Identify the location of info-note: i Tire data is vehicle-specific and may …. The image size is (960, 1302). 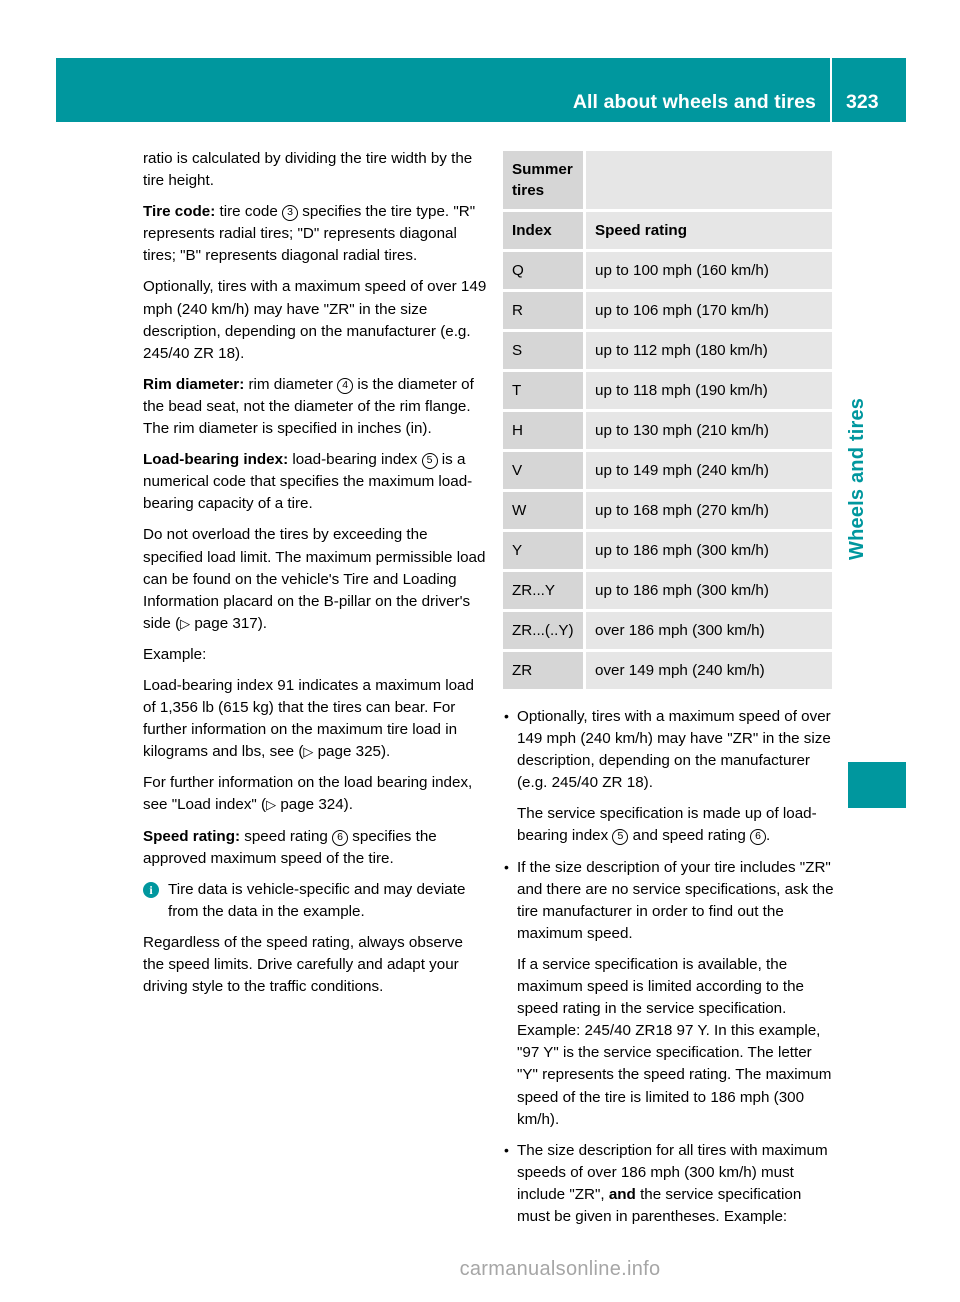
(315, 901).